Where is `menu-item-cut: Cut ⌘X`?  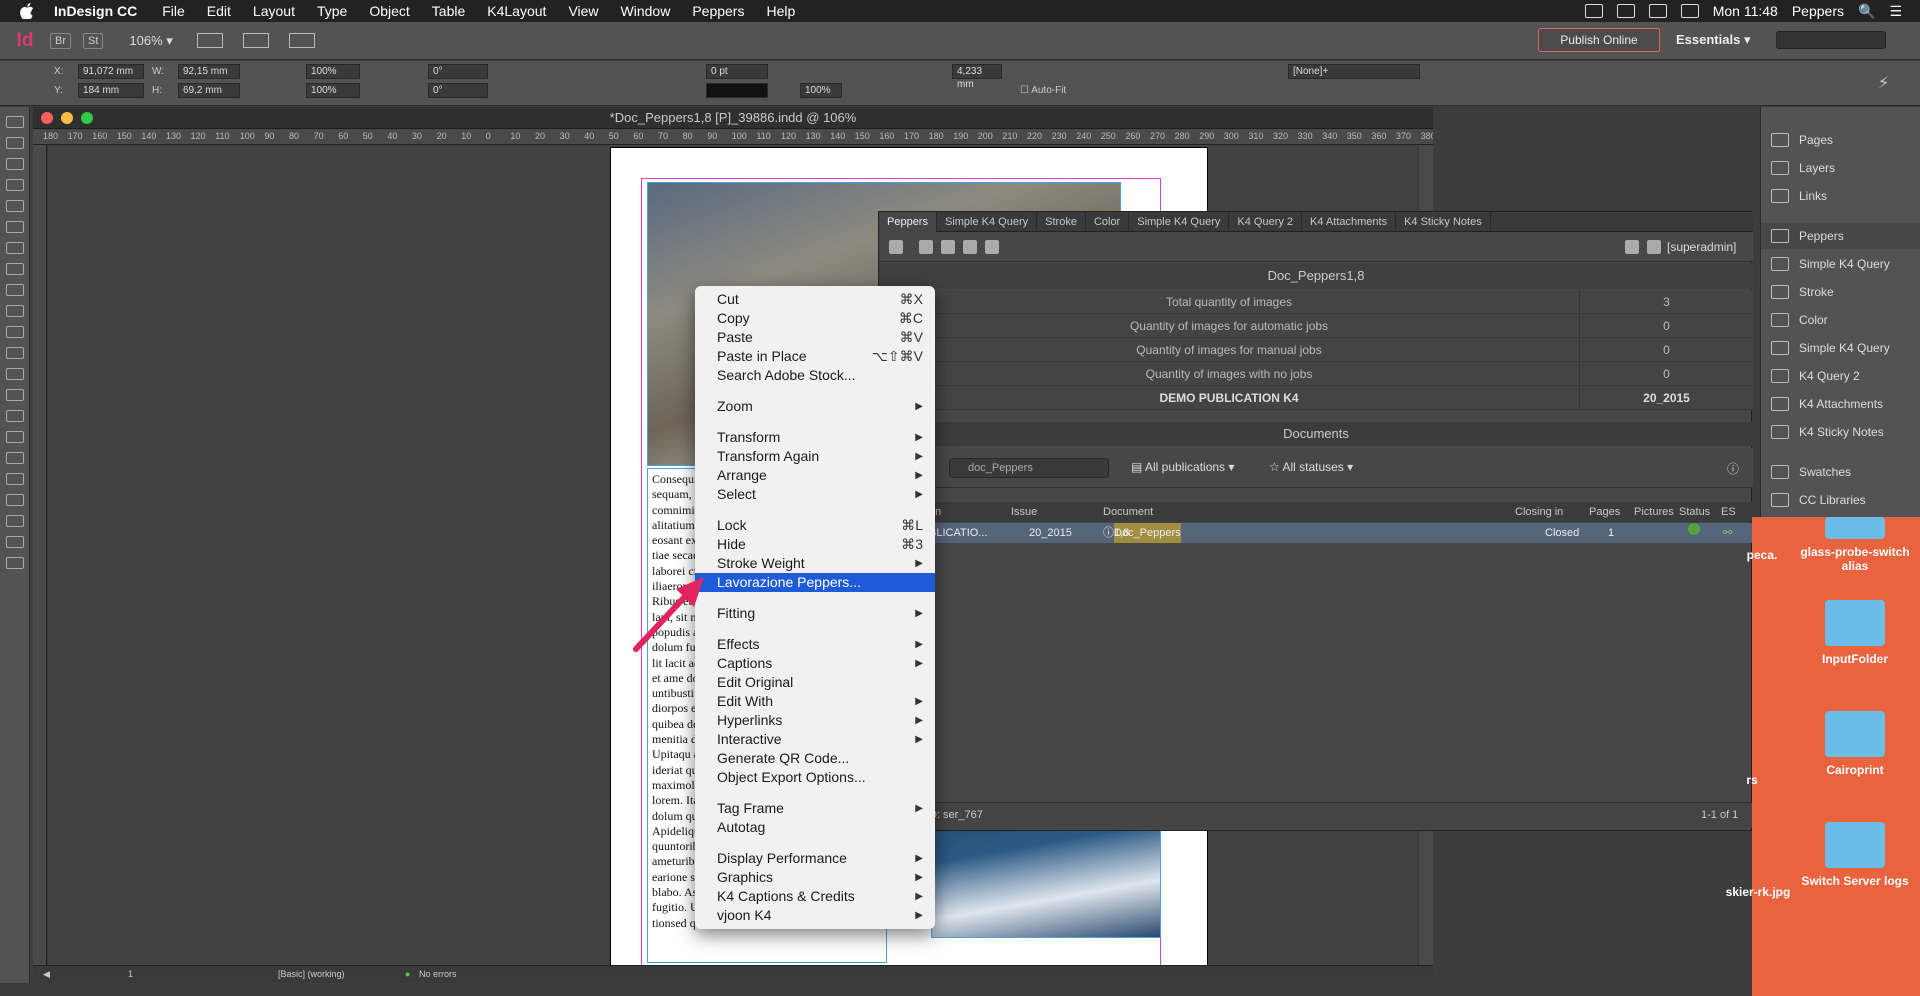 menu-item-cut: Cut ⌘X is located at coordinates (815, 299).